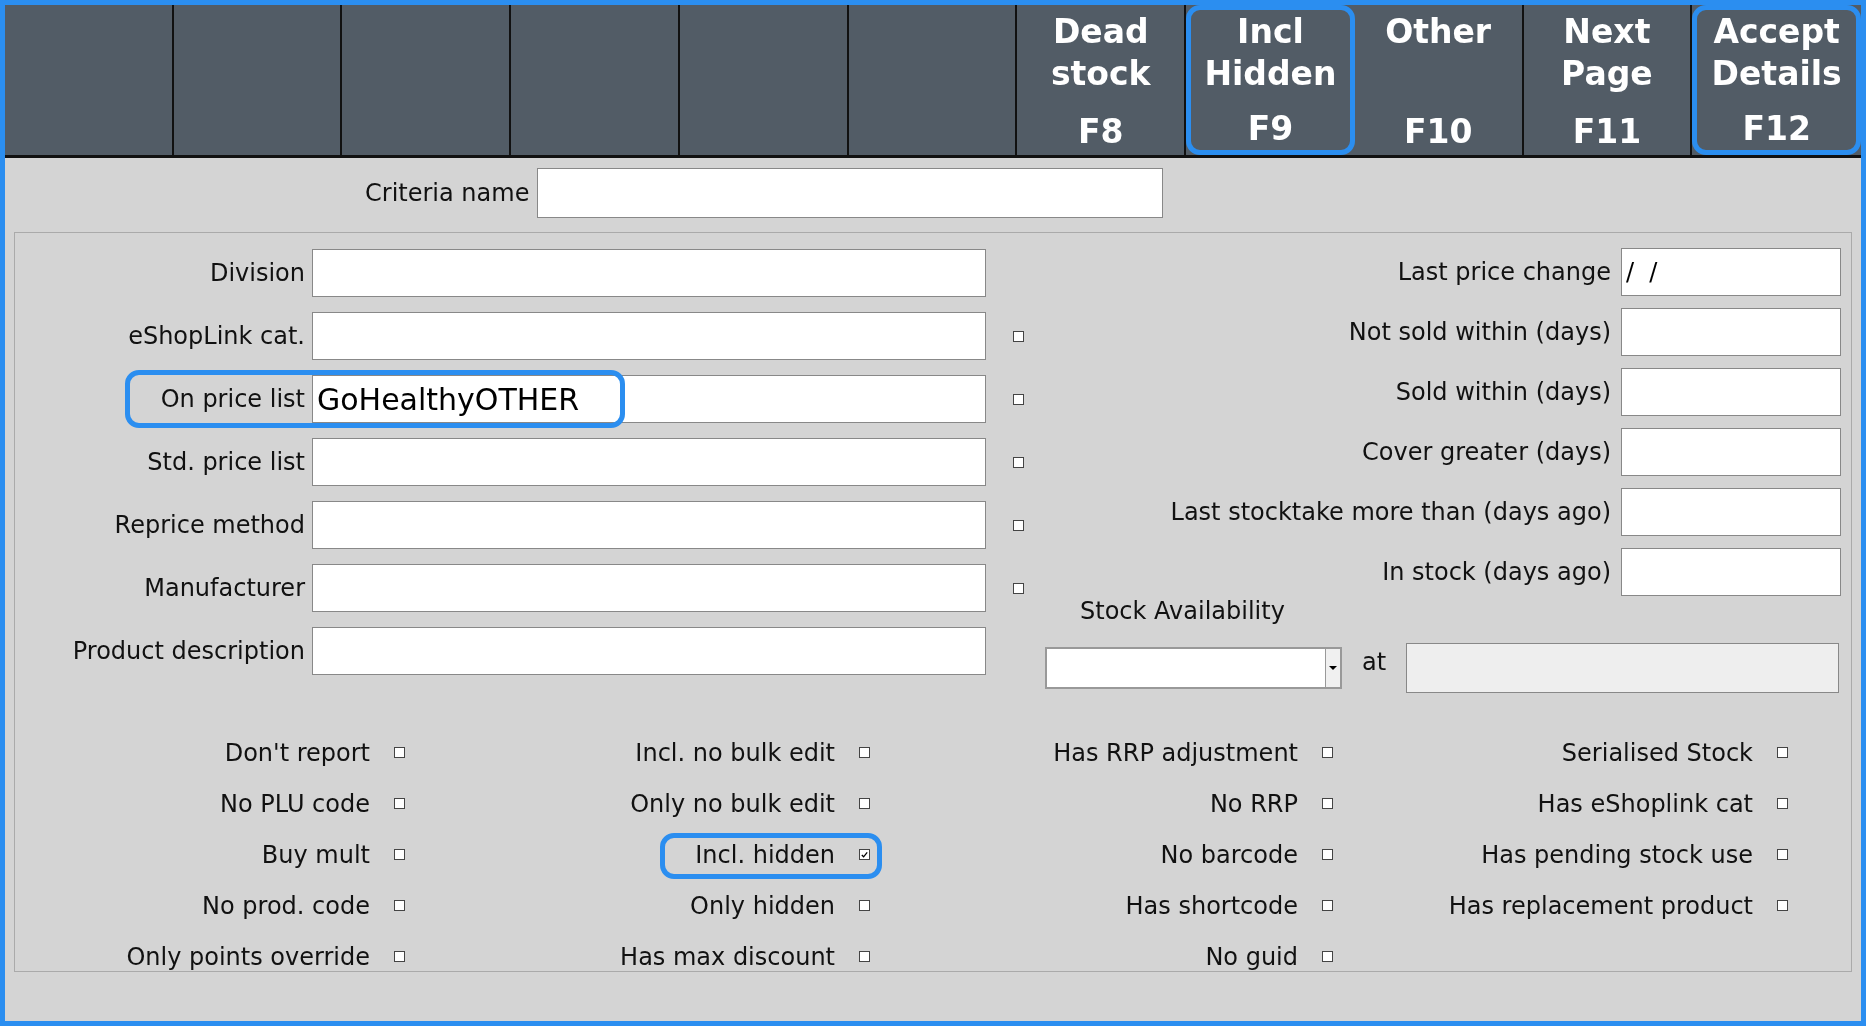 The image size is (1866, 1026). Describe the element at coordinates (1504, 272) in the screenshot. I see `field-label: Last price change` at that location.